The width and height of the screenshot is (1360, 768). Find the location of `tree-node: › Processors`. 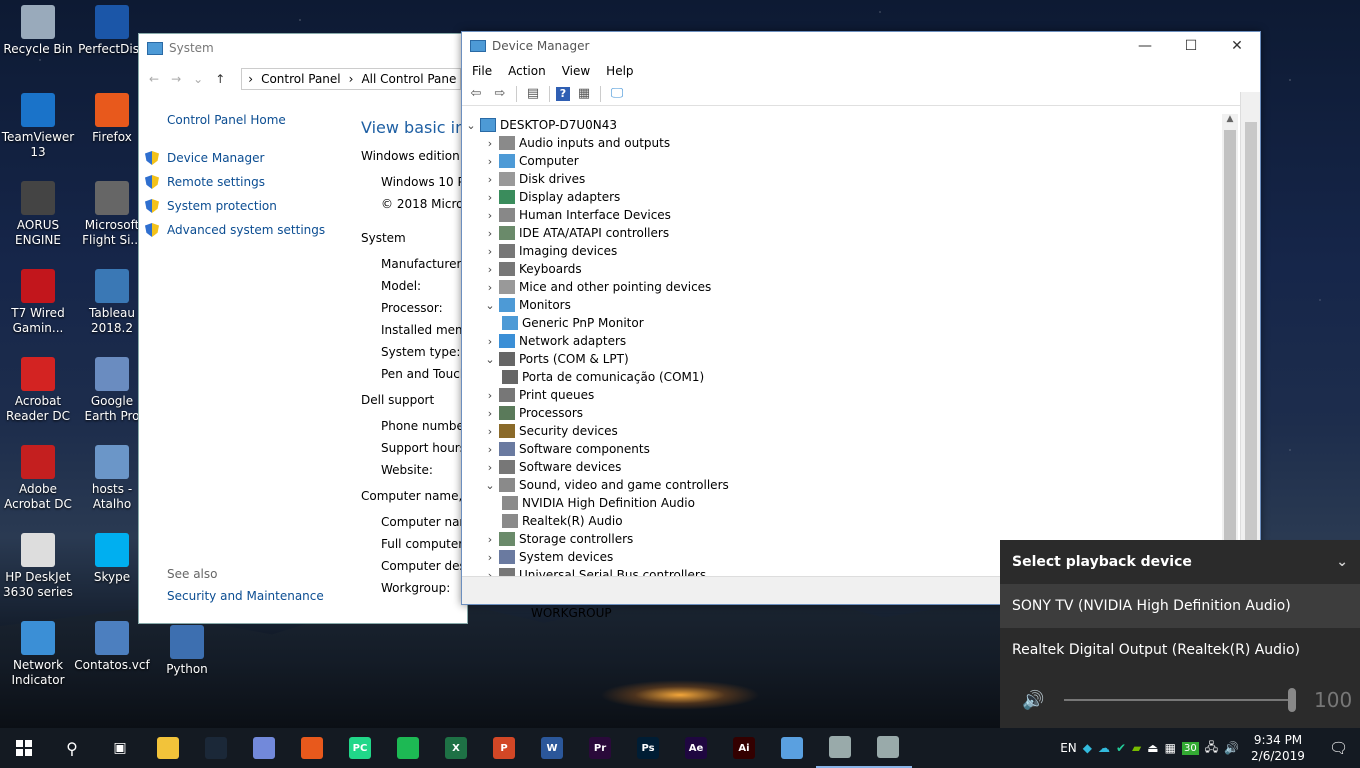

tree-node: › Processors is located at coordinates (843, 413).